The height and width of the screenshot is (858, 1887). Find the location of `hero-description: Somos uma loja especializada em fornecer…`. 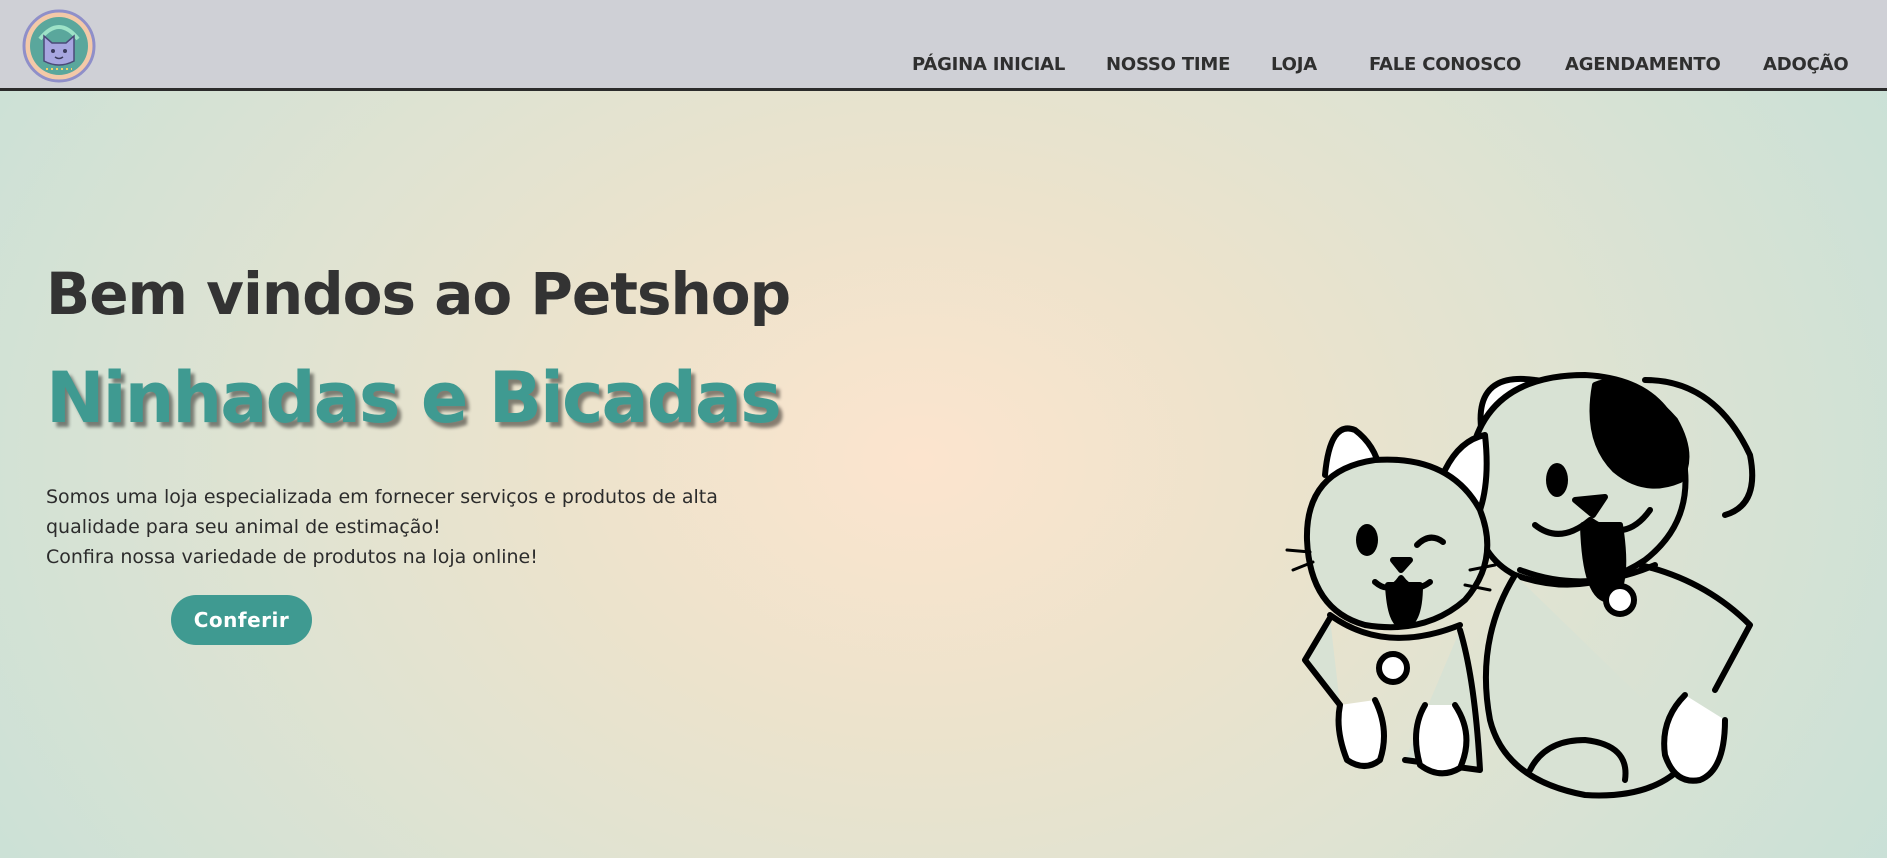

hero-description: Somos uma loja especializada em fornecer… is located at coordinates (436, 527).